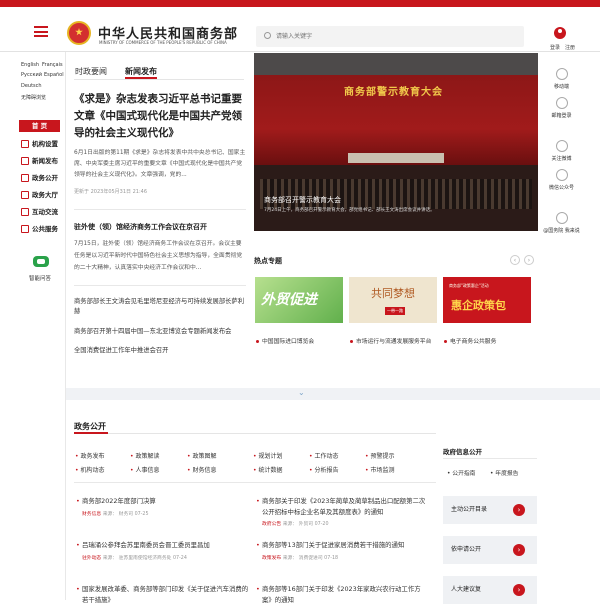 Image resolution: width=600 pixels, height=606 pixels. I want to click on promo-label: 外贸促进, so click(289, 300).